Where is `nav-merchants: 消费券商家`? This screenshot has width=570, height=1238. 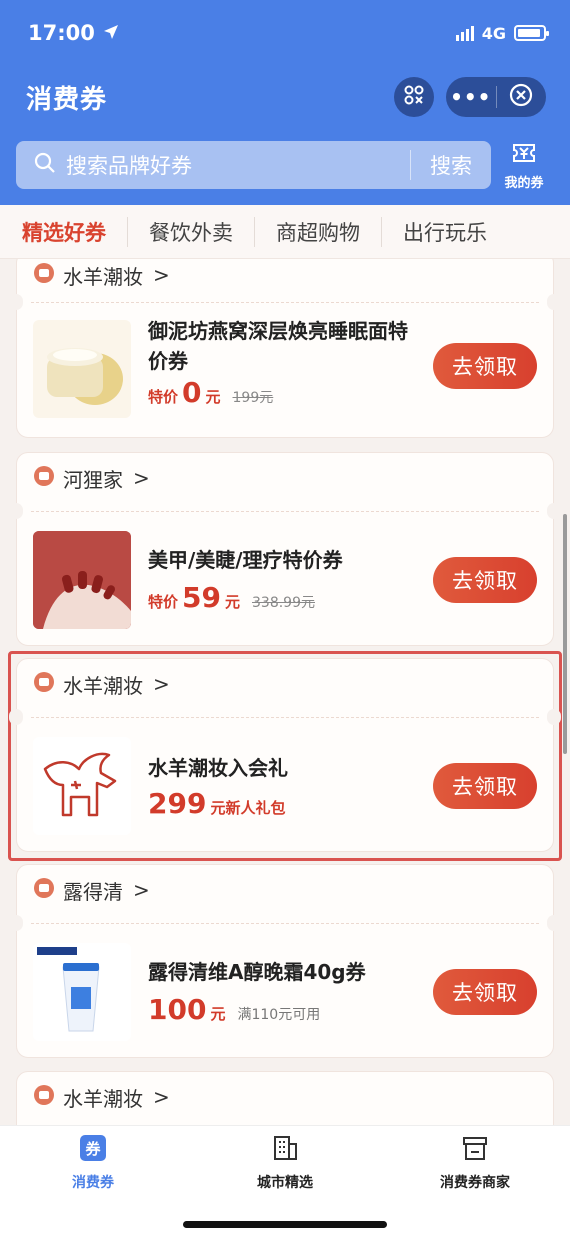
nav-merchants: 消费券商家 is located at coordinates (475, 1163).